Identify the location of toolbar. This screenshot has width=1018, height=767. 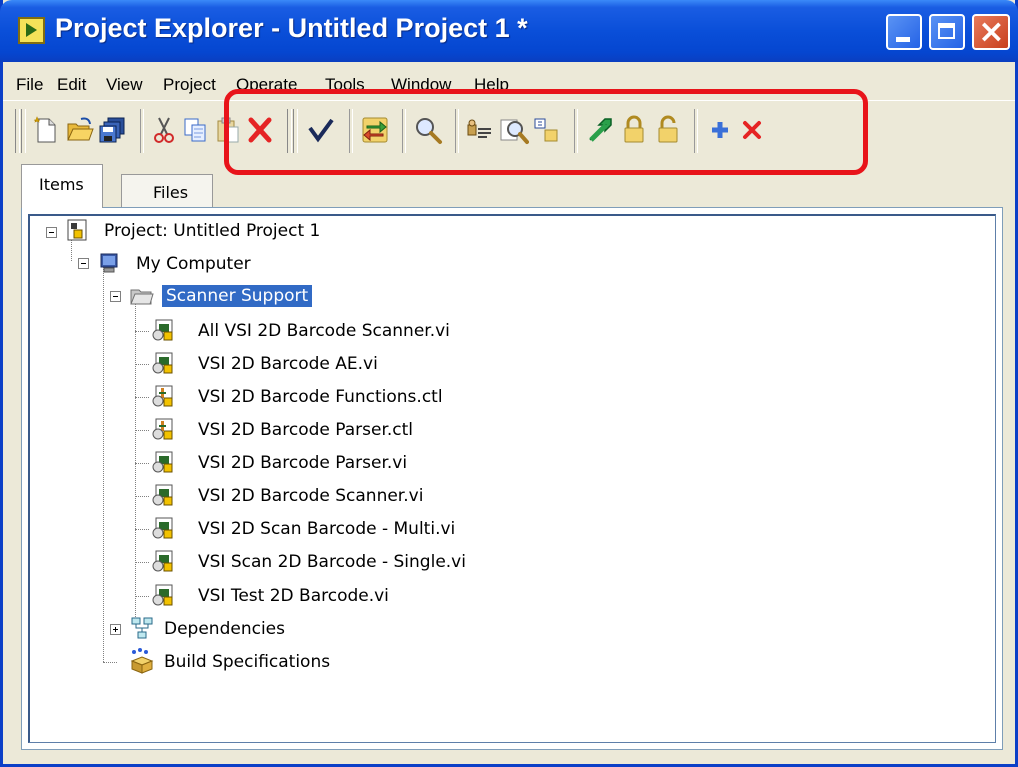
(509, 131).